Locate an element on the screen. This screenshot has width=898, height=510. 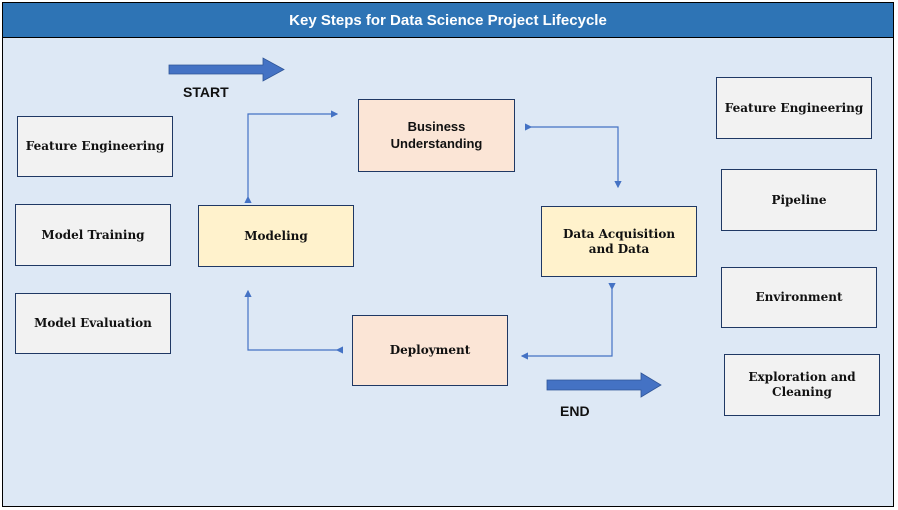
left-box-model-evaluation: Model Evaluation is located at coordinates (93, 323).